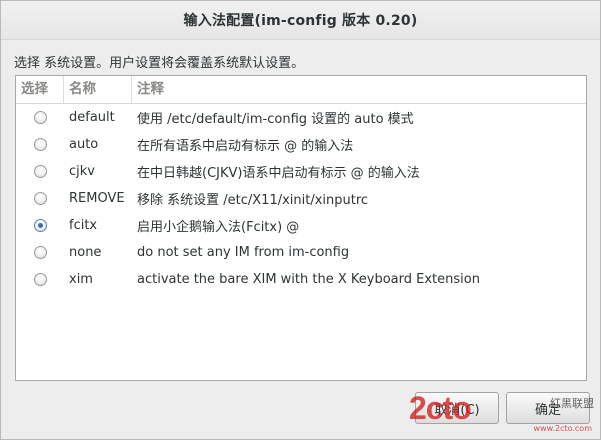 This screenshot has height=440, width=601. I want to click on instruction-message: 选择 系统设置。用户设置将会覆盖系统默认设置。, so click(159, 63).